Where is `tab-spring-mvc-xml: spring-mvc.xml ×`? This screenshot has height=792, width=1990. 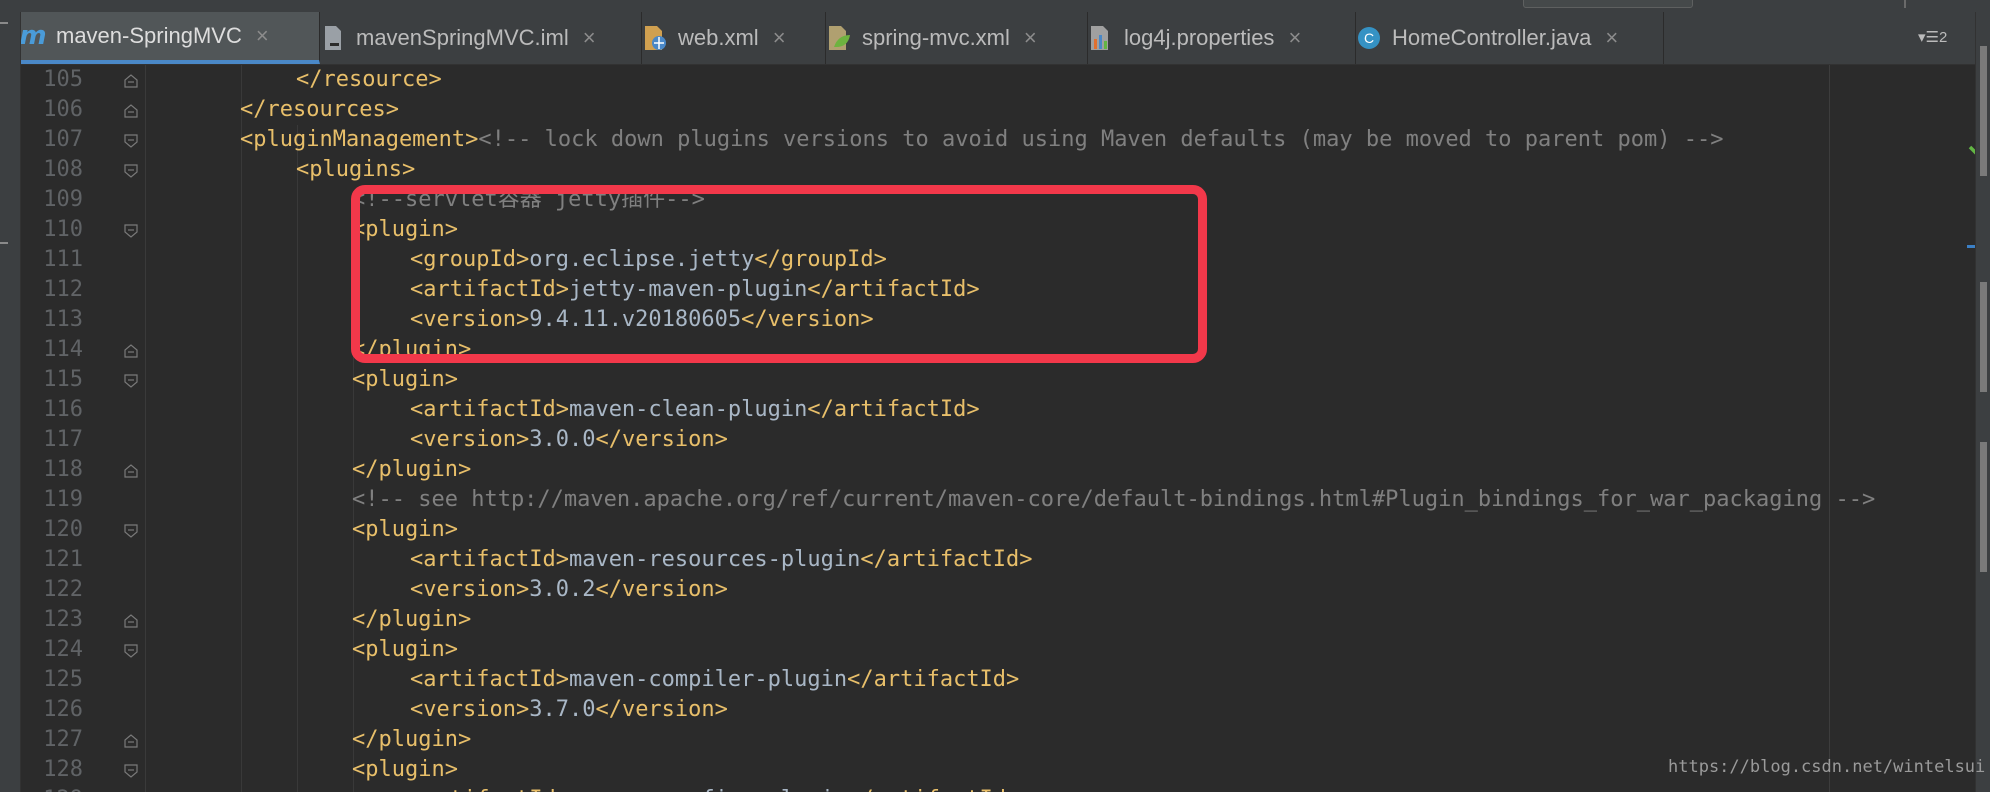
tab-spring-mvc-xml: spring-mvc.xml × is located at coordinates (957, 38).